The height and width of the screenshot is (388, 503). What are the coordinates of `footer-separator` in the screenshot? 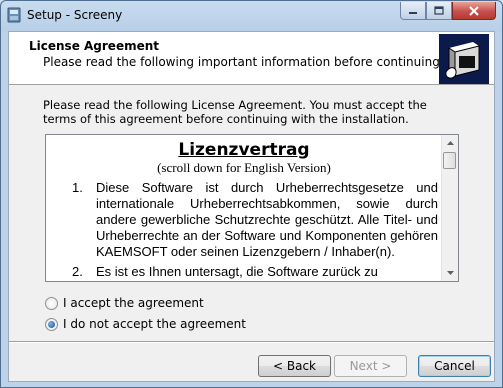 It's located at (251, 342).